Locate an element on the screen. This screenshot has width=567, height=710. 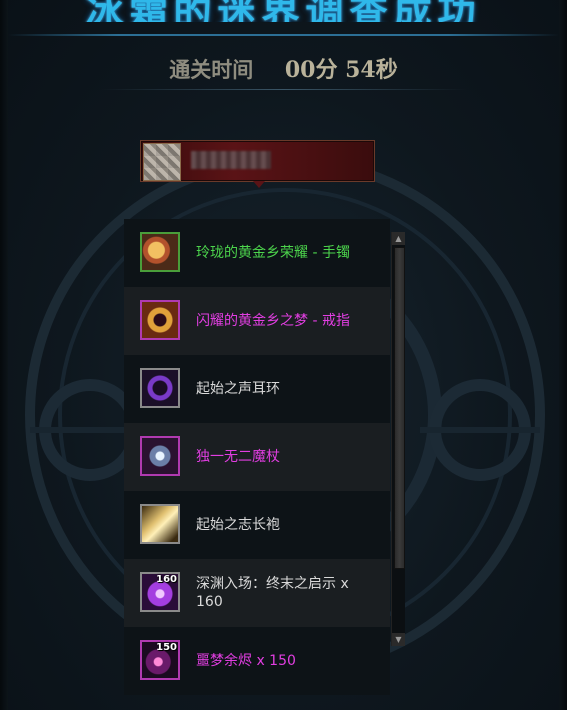
time-divider is located at coordinates (283, 89).